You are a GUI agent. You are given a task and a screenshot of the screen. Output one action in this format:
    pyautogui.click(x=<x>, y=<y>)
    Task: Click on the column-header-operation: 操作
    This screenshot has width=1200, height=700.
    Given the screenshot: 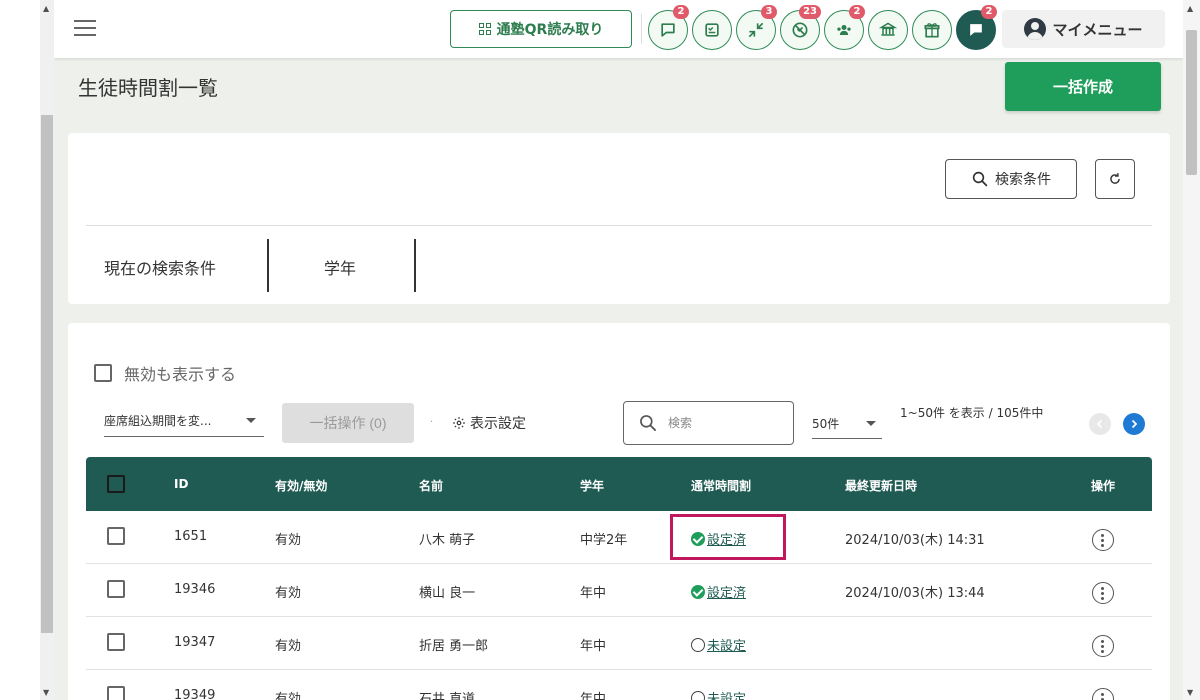 What is the action you would take?
    pyautogui.click(x=1103, y=486)
    